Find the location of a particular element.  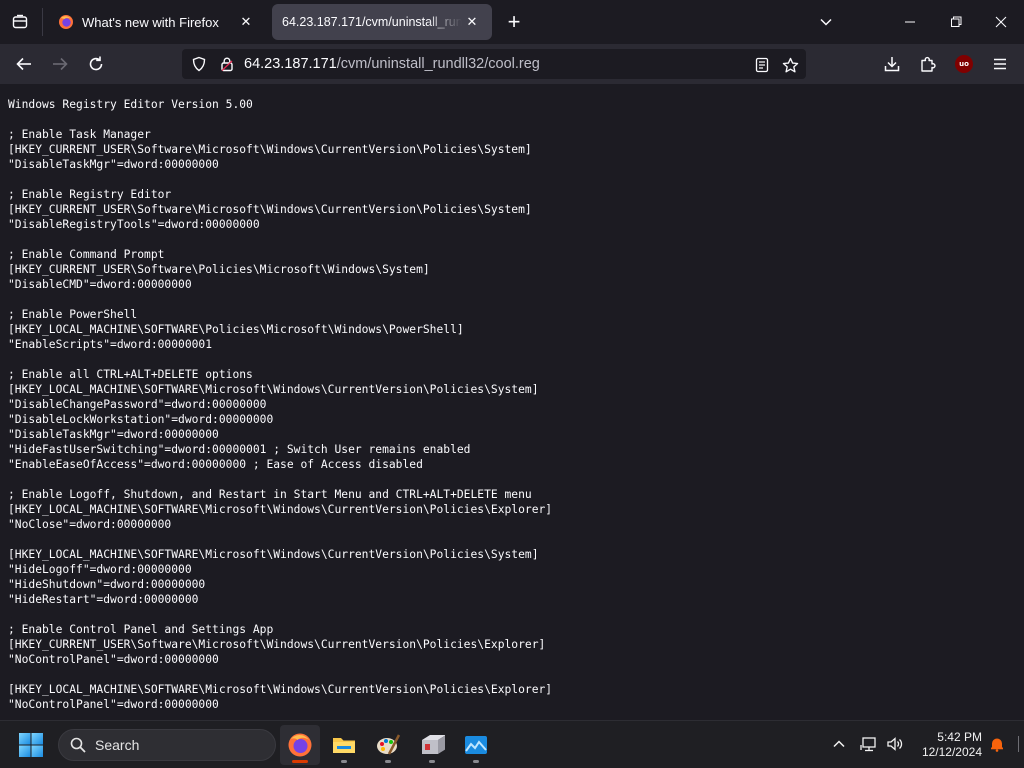

restore-button is located at coordinates (956, 22).